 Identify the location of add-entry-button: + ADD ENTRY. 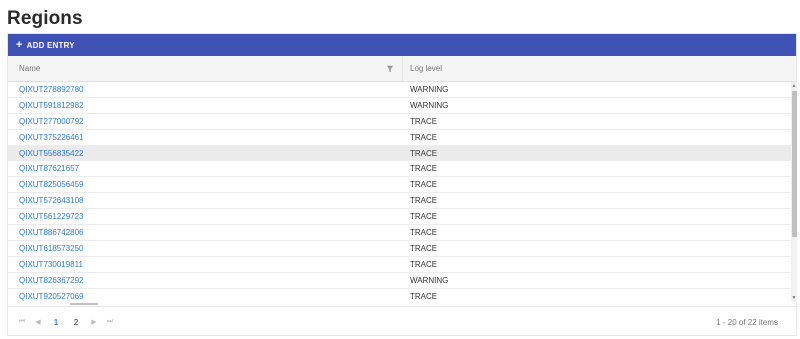
(45, 44).